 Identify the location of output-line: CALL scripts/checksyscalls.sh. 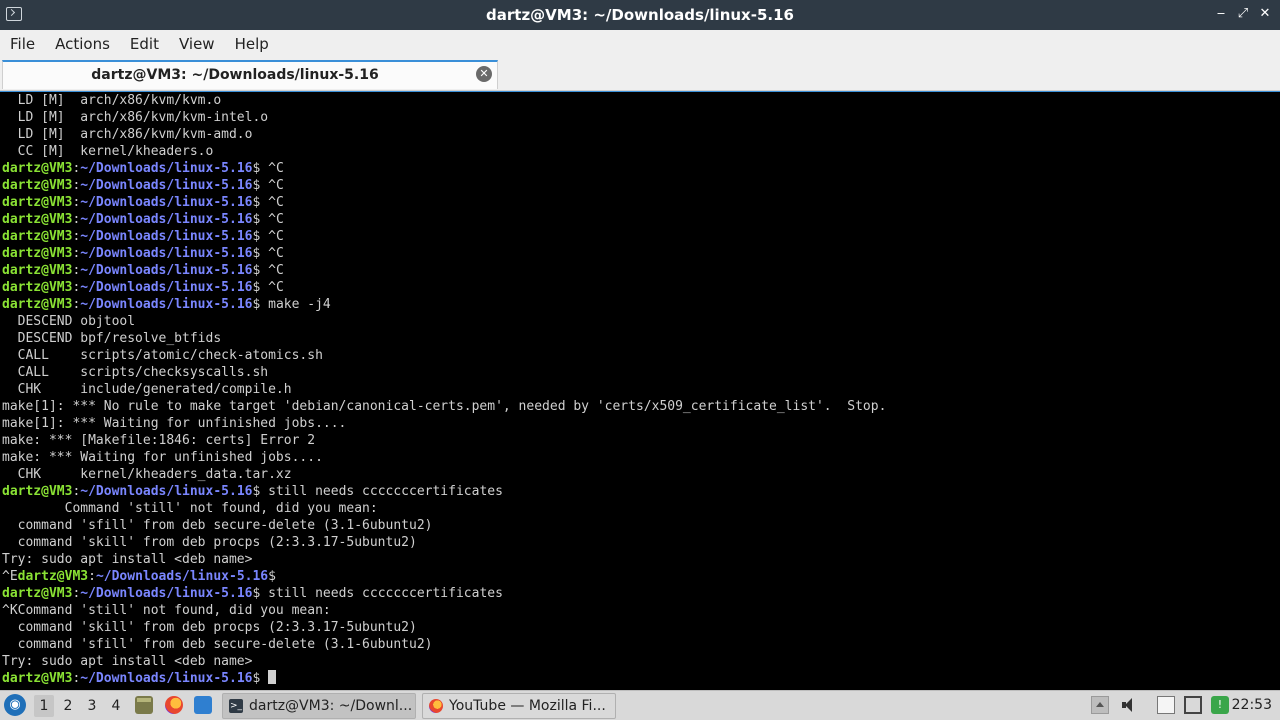
(135, 372).